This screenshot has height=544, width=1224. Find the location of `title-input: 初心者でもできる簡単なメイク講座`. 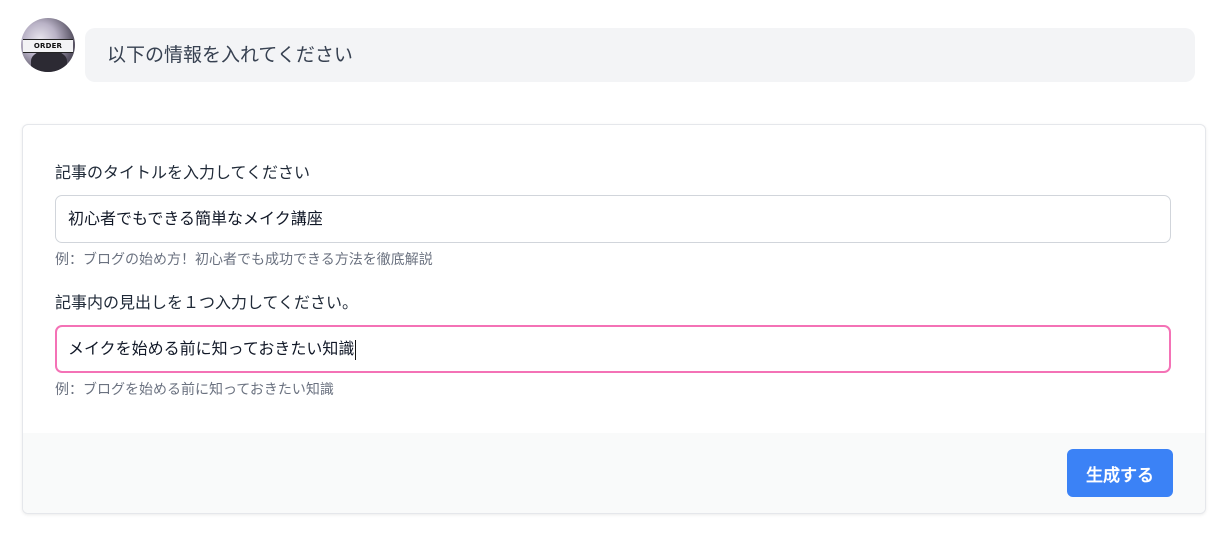

title-input: 初心者でもできる簡単なメイク講座 is located at coordinates (613, 219).